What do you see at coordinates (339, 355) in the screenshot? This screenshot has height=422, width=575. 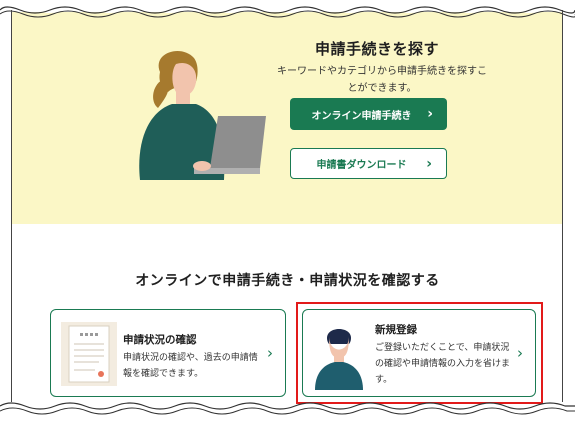 I see `person-avatar-illustration` at bounding box center [339, 355].